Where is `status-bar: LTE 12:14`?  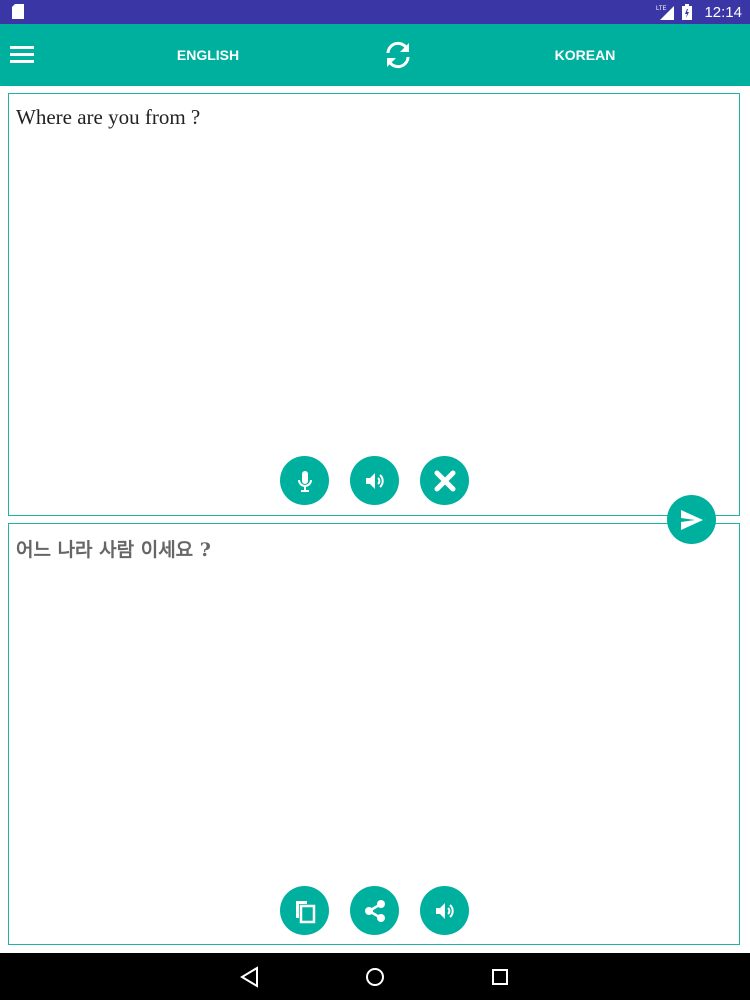
status-bar: LTE 12:14 is located at coordinates (375, 12).